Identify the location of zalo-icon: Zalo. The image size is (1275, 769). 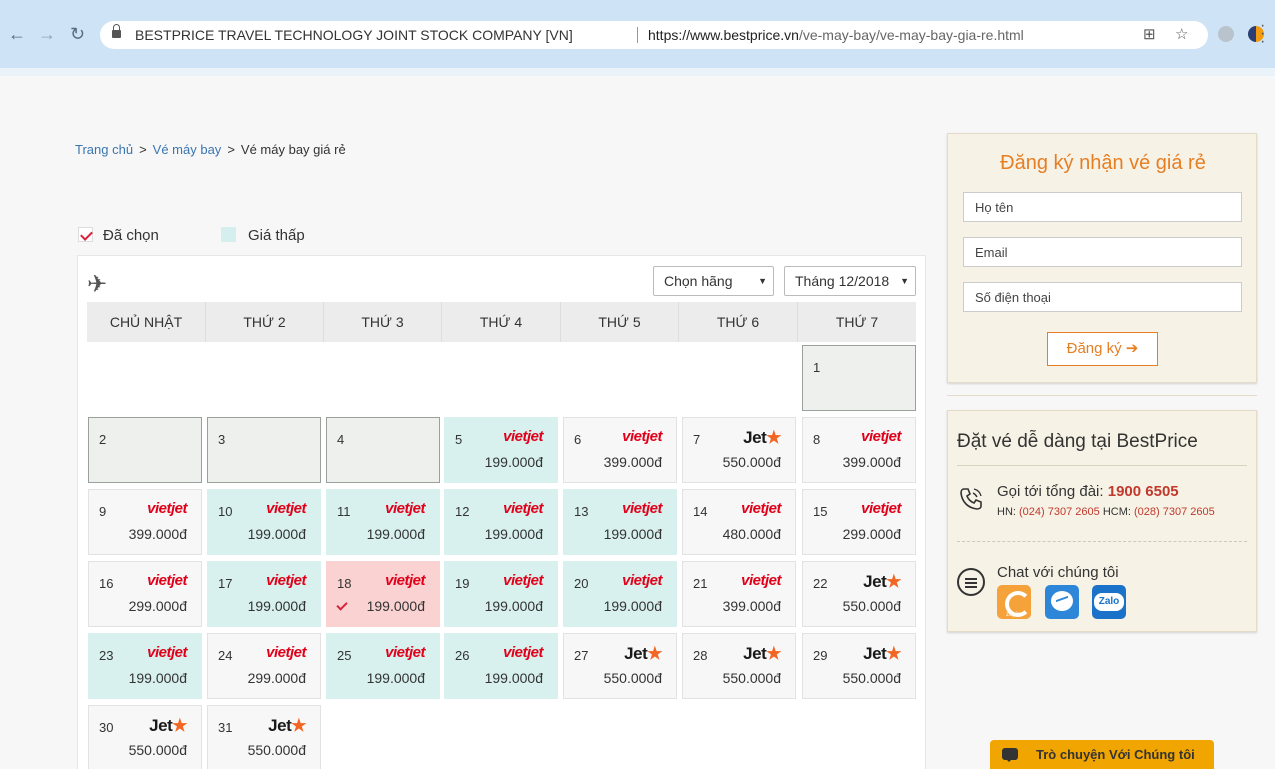
(1109, 602).